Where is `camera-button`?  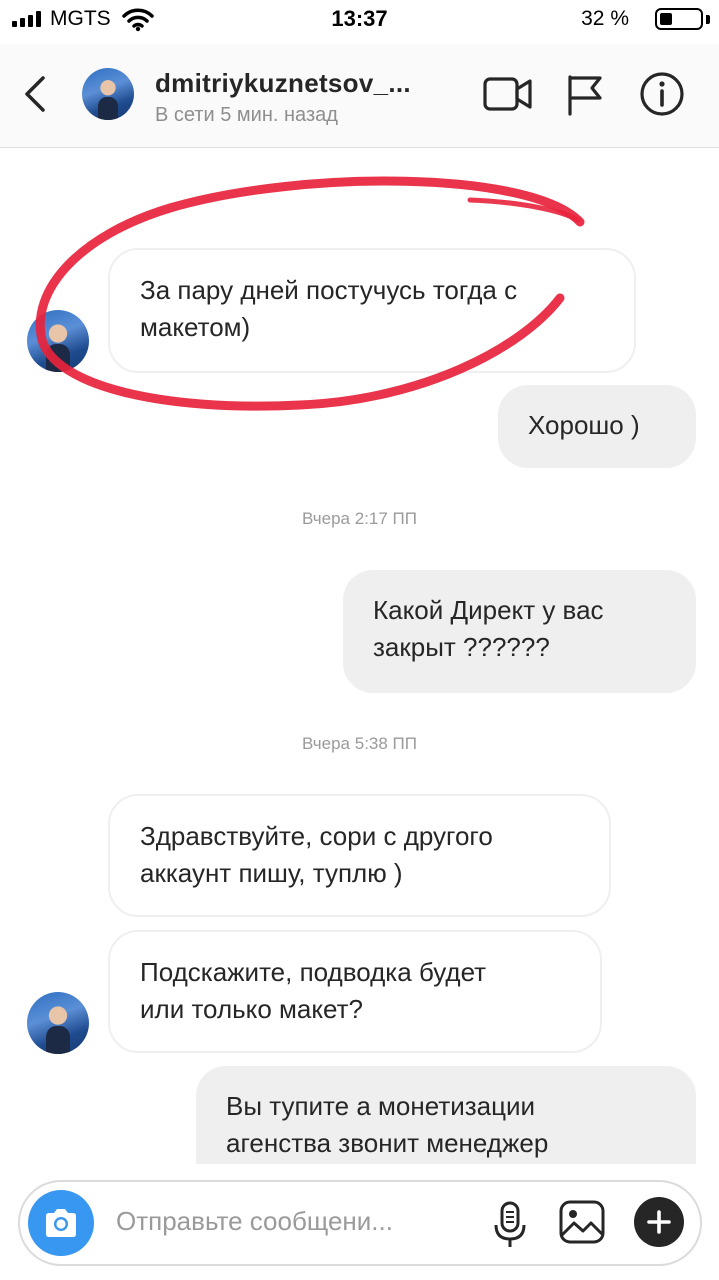
camera-button is located at coordinates (61, 1223).